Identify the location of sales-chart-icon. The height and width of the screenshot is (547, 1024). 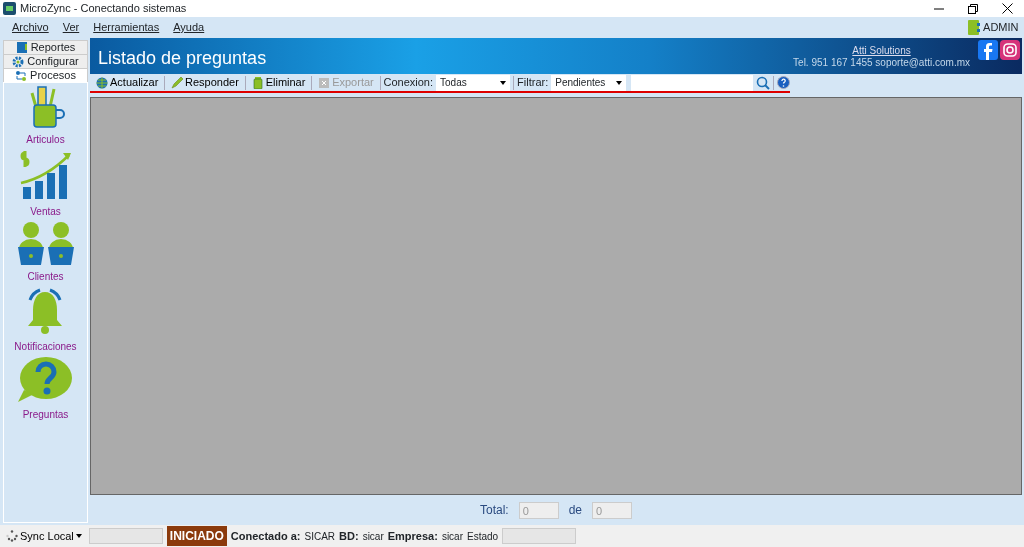
(45, 174).